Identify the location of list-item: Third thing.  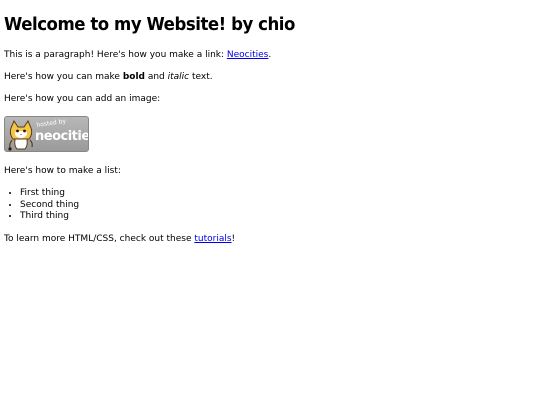
(272, 217).